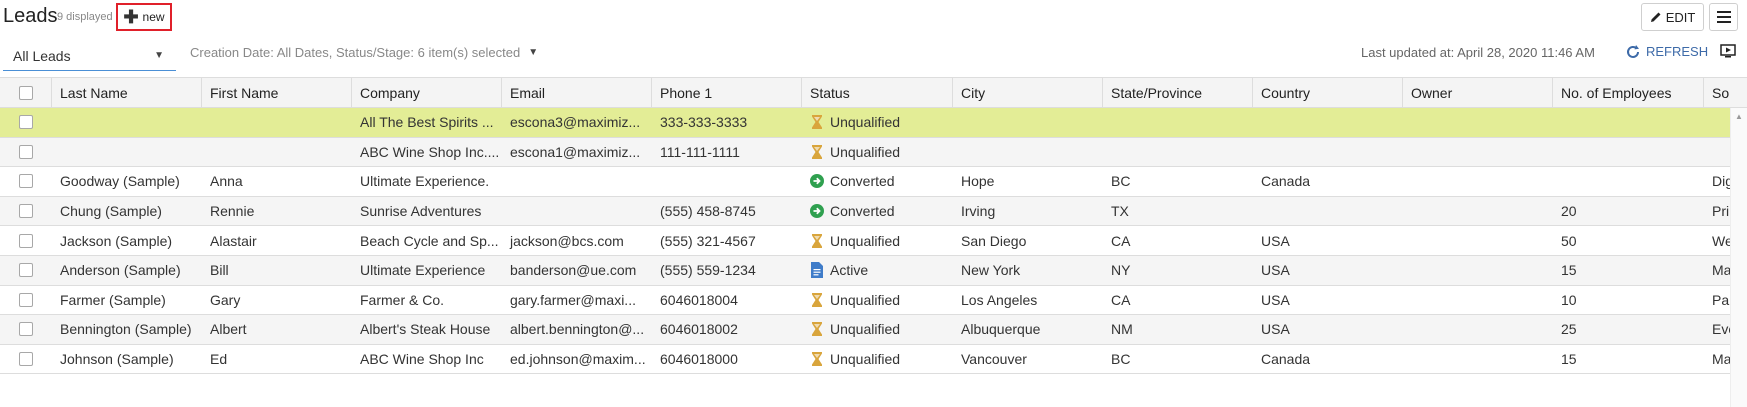  Describe the element at coordinates (1028, 122) in the screenshot. I see `cell-city` at that location.